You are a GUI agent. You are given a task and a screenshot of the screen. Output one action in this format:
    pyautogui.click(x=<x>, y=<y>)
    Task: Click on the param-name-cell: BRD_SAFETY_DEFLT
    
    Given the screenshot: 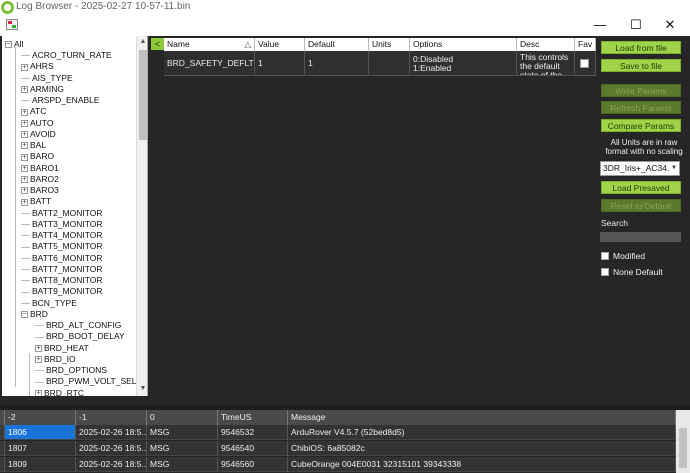 What is the action you would take?
    pyautogui.click(x=209, y=63)
    